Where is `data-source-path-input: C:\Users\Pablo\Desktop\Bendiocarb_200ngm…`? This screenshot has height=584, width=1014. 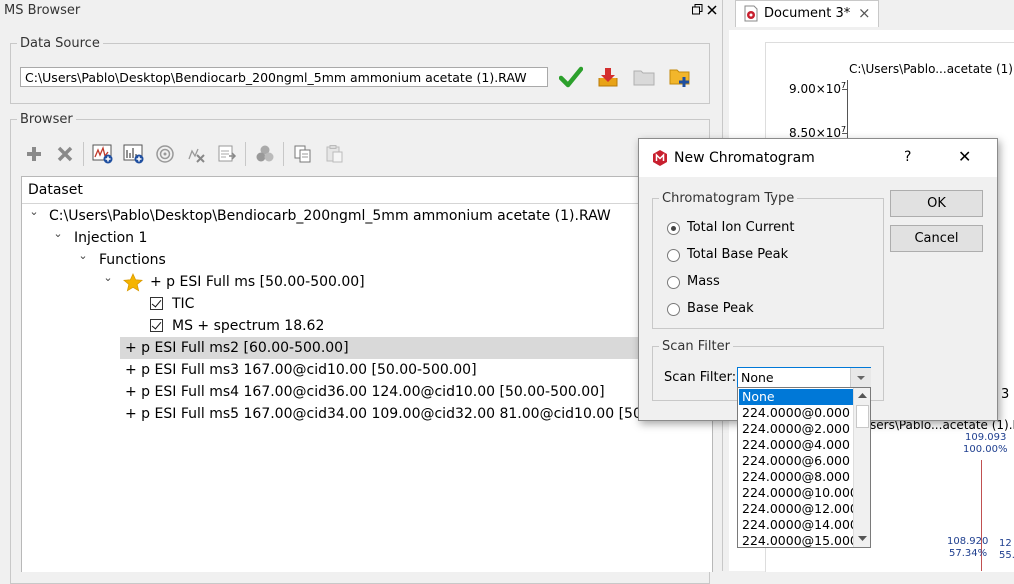 data-source-path-input: C:\Users\Pablo\Desktop\Bendiocarb_200ngm… is located at coordinates (284, 77).